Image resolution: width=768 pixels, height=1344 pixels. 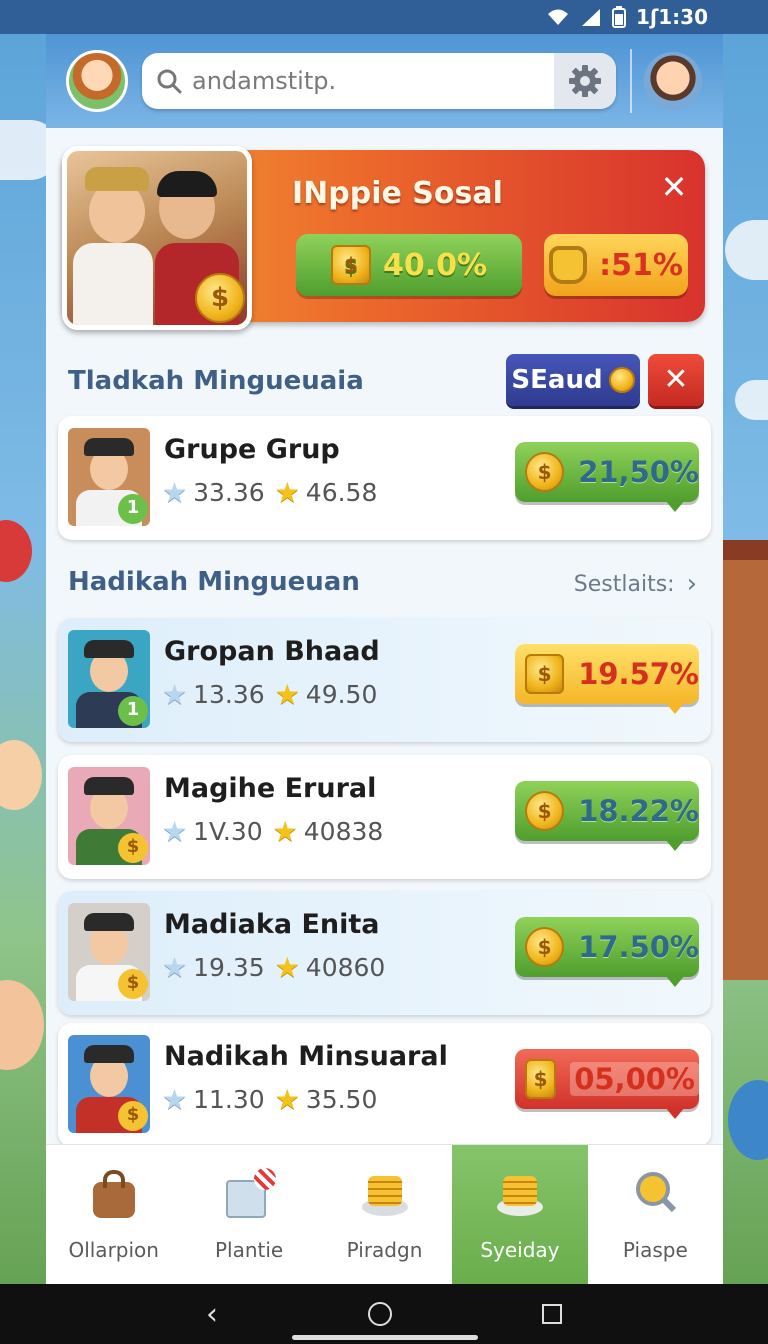 I want to click on list-item: 1 Gropan Bhaad ★ 13.36 ★ 49.50 $ 19.57%, so click(x=384, y=680).